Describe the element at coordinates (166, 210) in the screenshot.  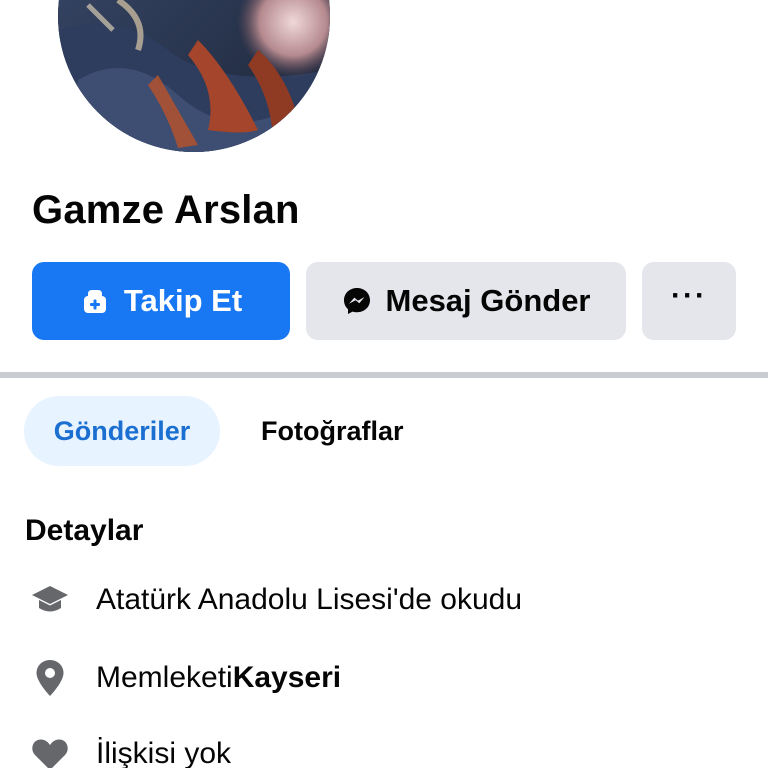
I see `profile-name: Gamze Arslan` at that location.